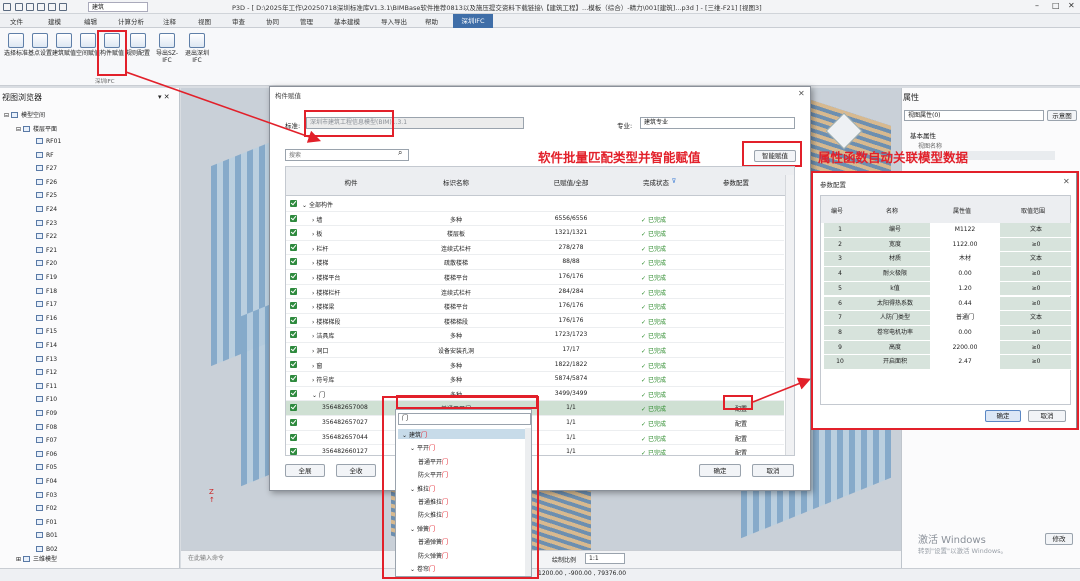  I want to click on menu-basic-model: 基本建模, so click(347, 21).